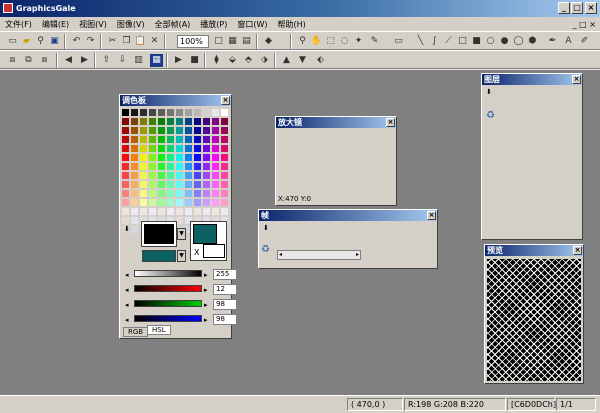 The height and width of the screenshot is (413, 600). I want to click on copy-icon: ❐, so click(126, 41).